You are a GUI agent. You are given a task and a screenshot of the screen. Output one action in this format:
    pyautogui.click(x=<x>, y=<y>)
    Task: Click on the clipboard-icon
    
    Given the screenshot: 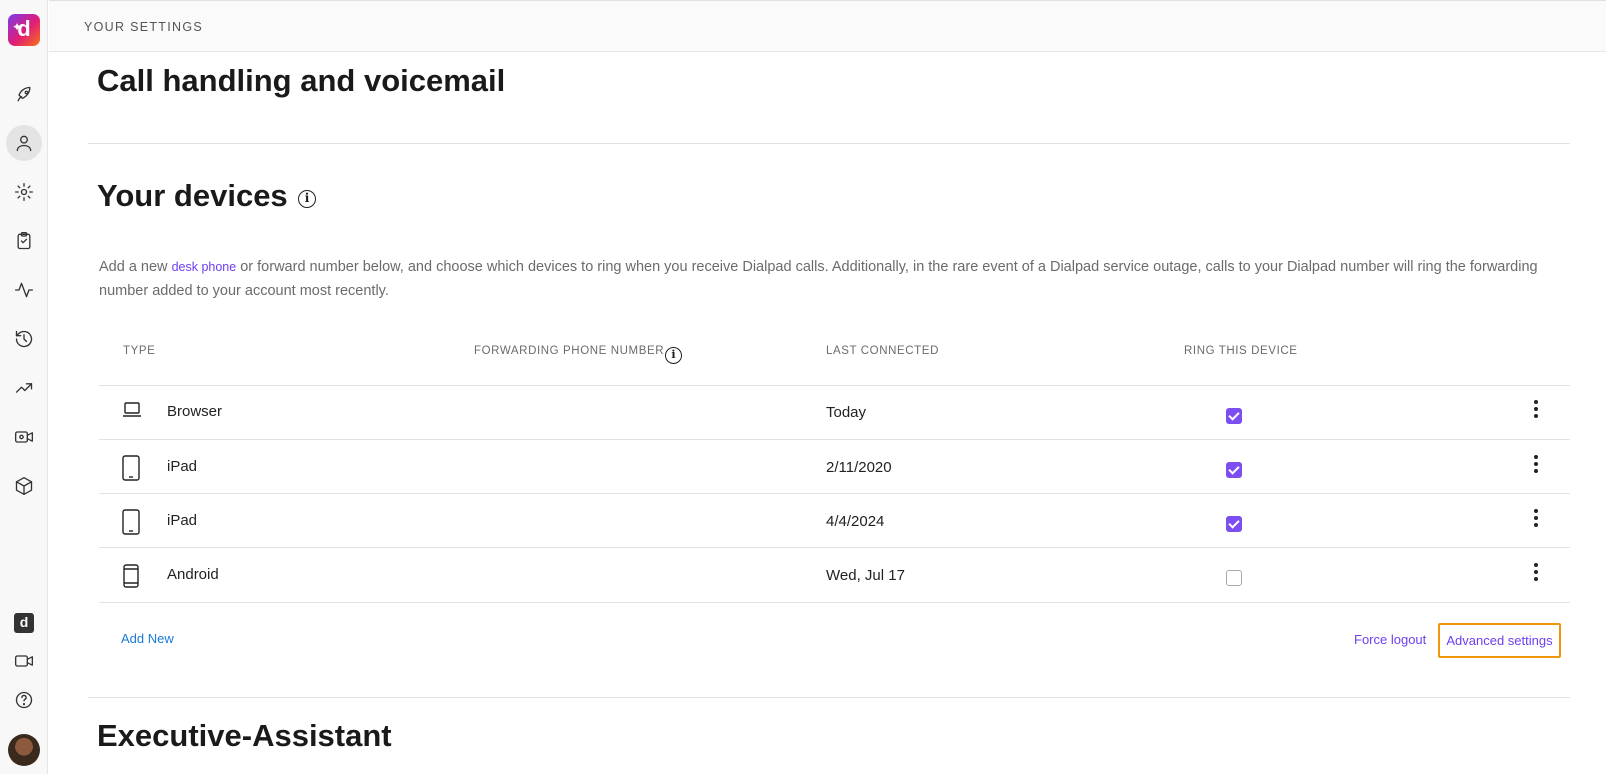 What is the action you would take?
    pyautogui.click(x=24, y=241)
    